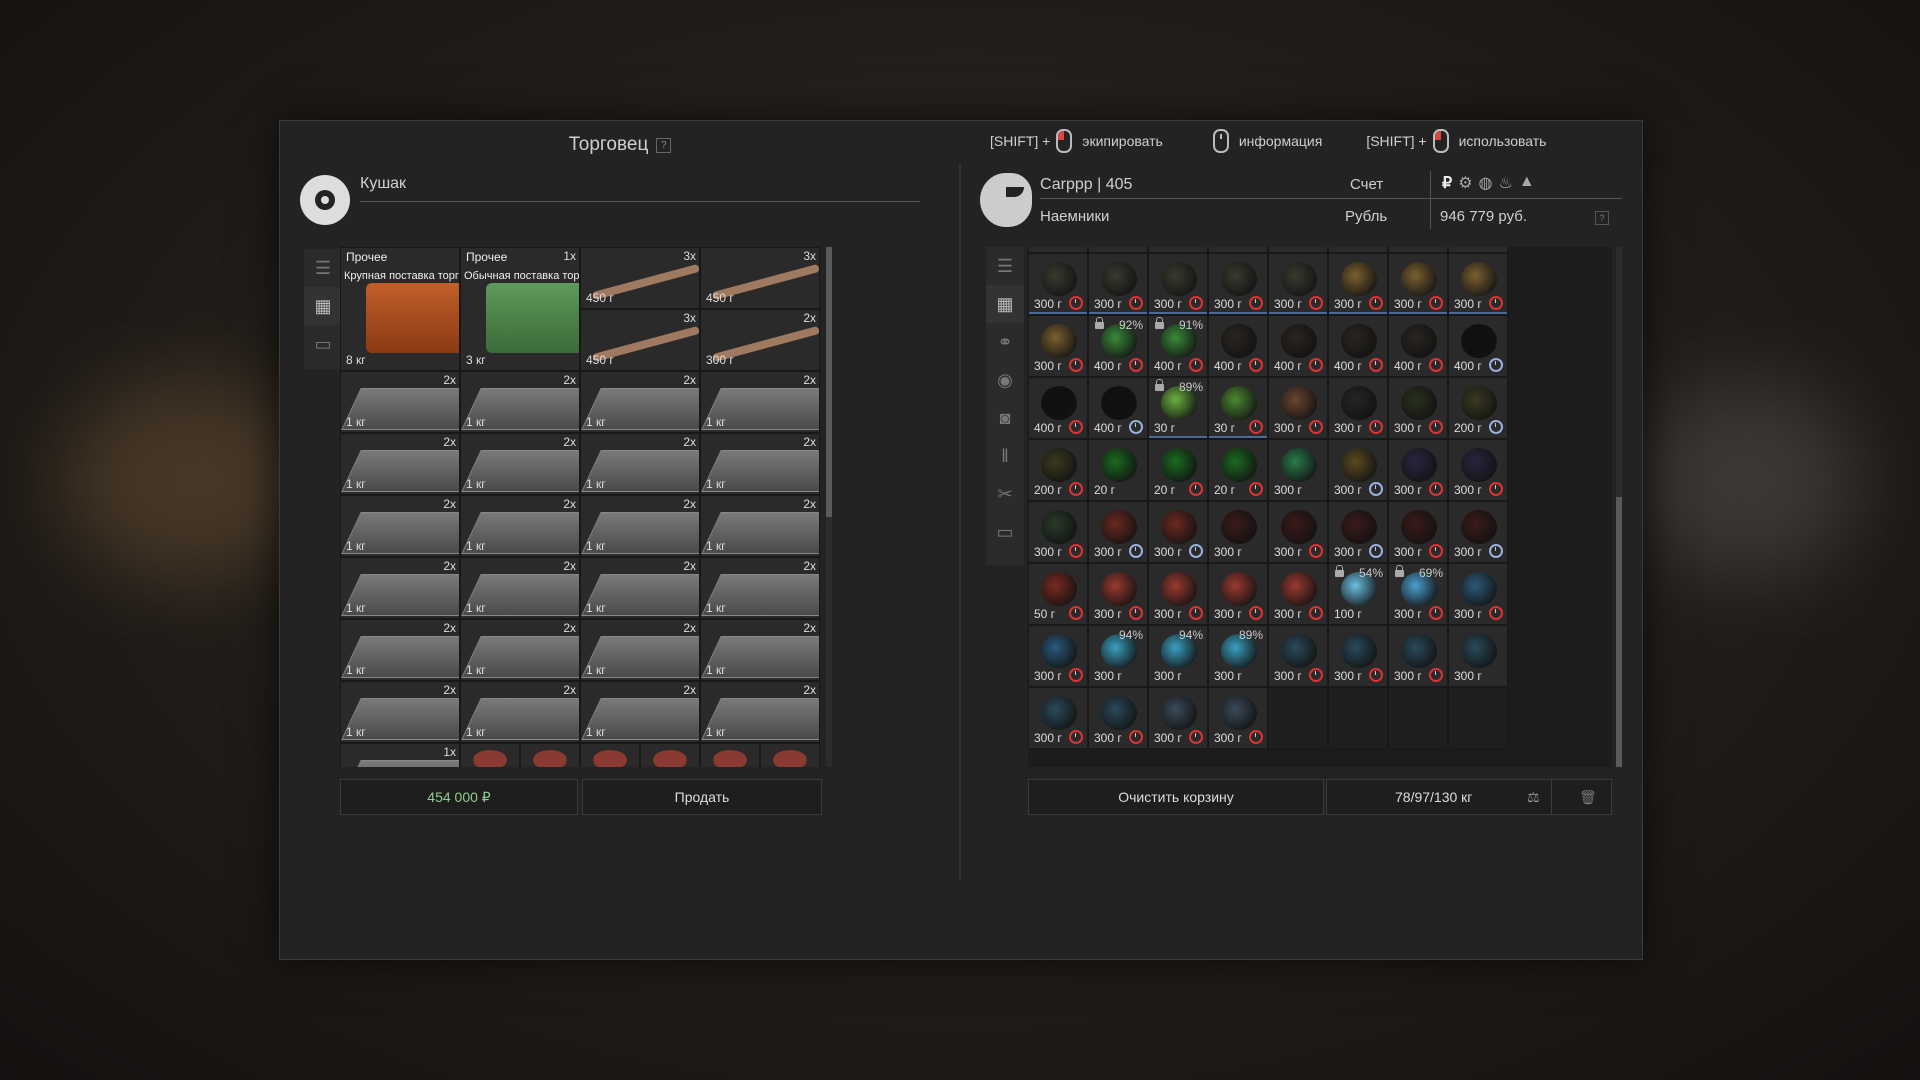 The image size is (1920, 1080). Describe the element at coordinates (1005, 342) in the screenshot. I see `link-icon: ⚭` at that location.